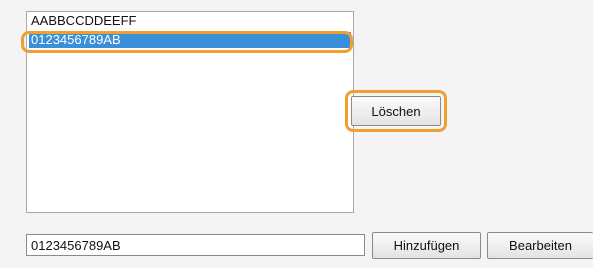 The height and width of the screenshot is (268, 593). Describe the element at coordinates (187, 42) in the screenshot. I see `selected-item-highlight` at that location.